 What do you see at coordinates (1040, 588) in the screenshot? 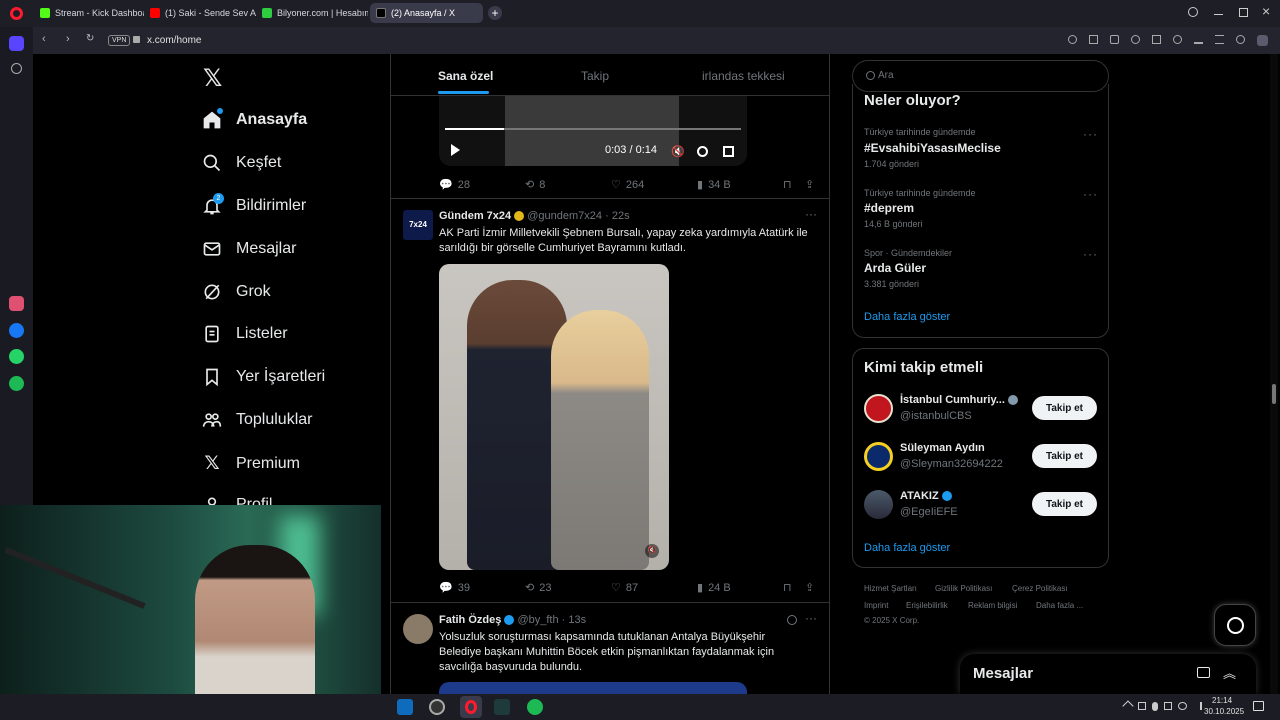
I see `footer-link: Çerez Politikası` at bounding box center [1040, 588].